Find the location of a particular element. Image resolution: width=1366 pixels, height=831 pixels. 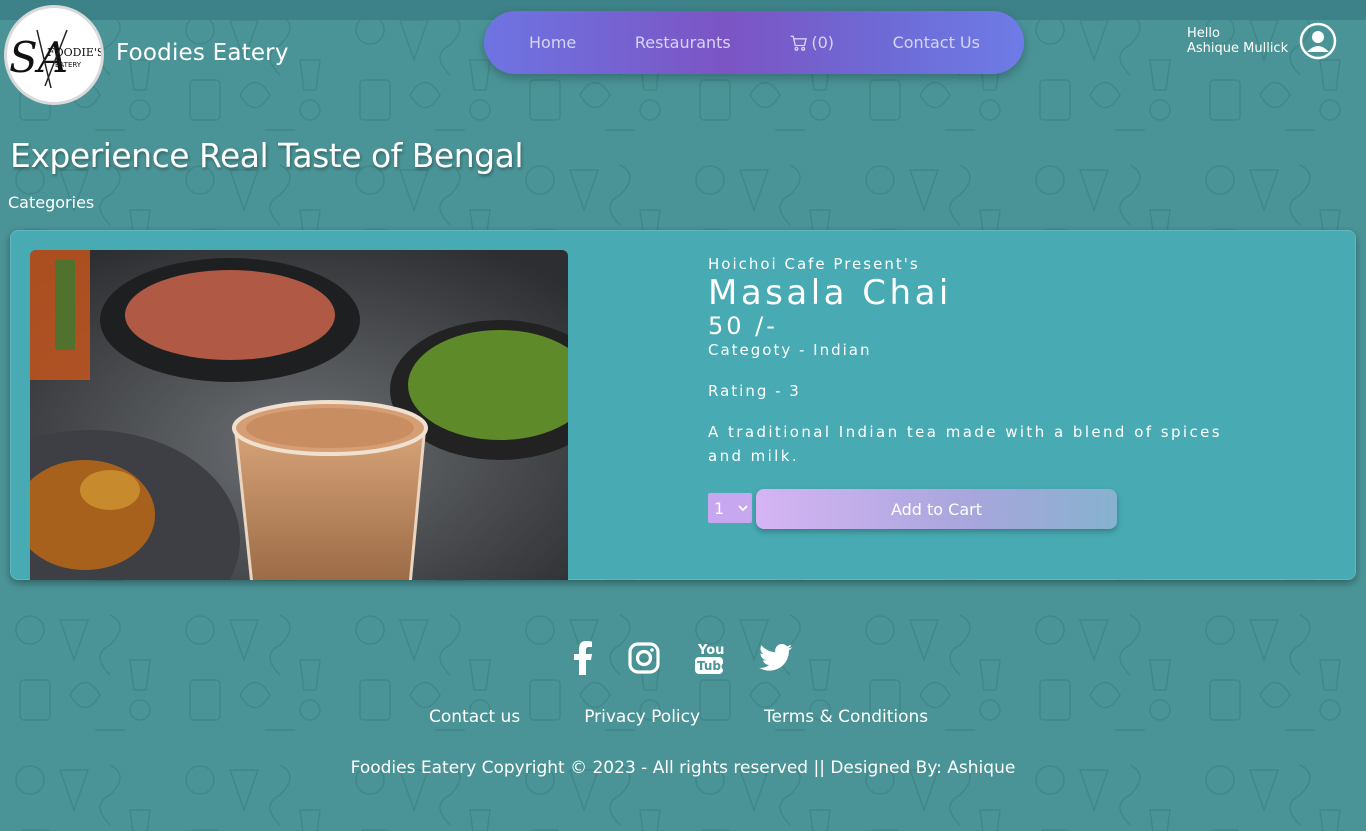

cart-count: (0) is located at coordinates (823, 42).